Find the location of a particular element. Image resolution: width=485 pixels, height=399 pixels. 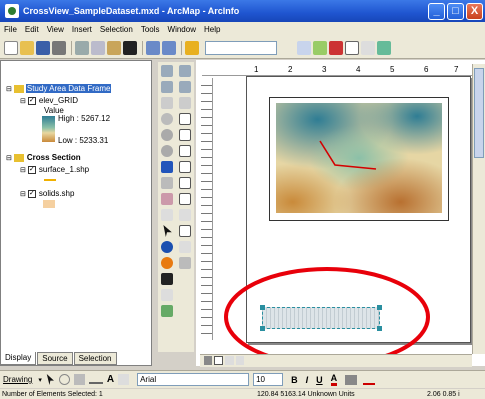

find-binoculars-icon is located at coordinates (167, 279).